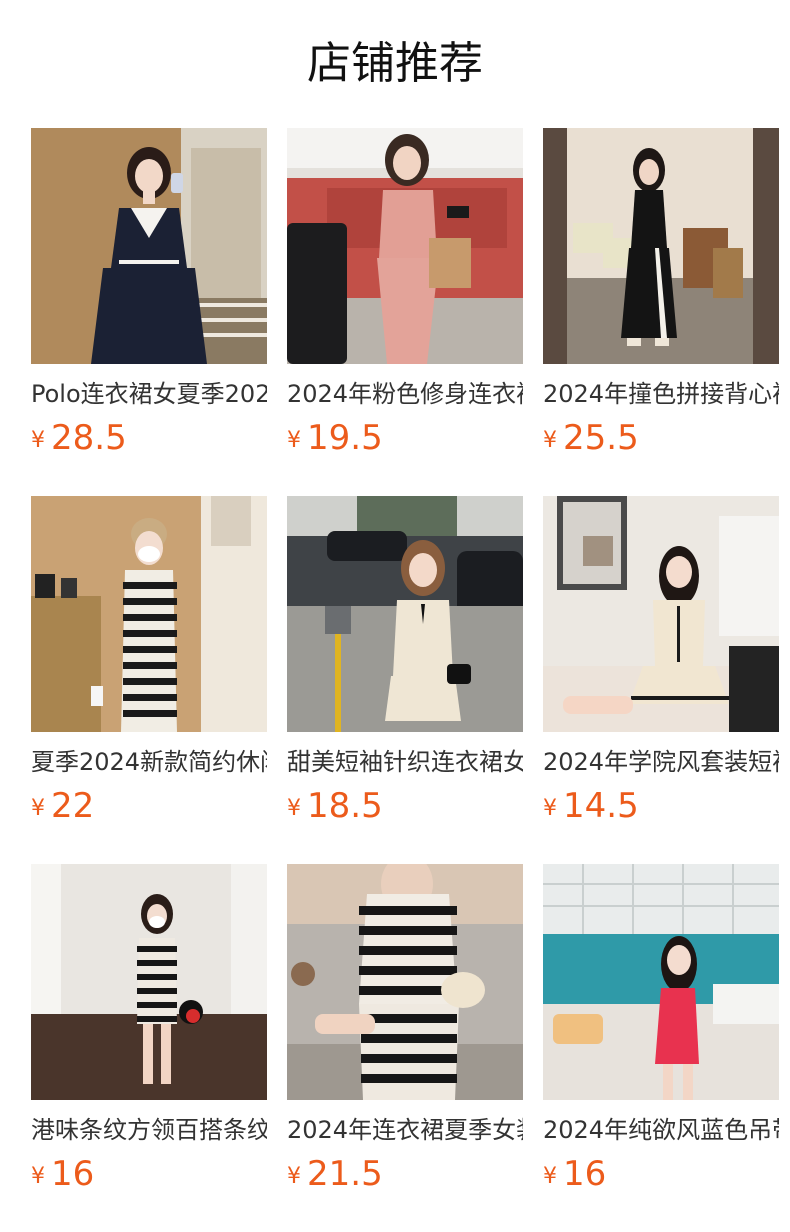 The image size is (790, 1232). Describe the element at coordinates (405, 762) in the screenshot. I see `product-name: 甜美短袖针织连衣裙女` at that location.